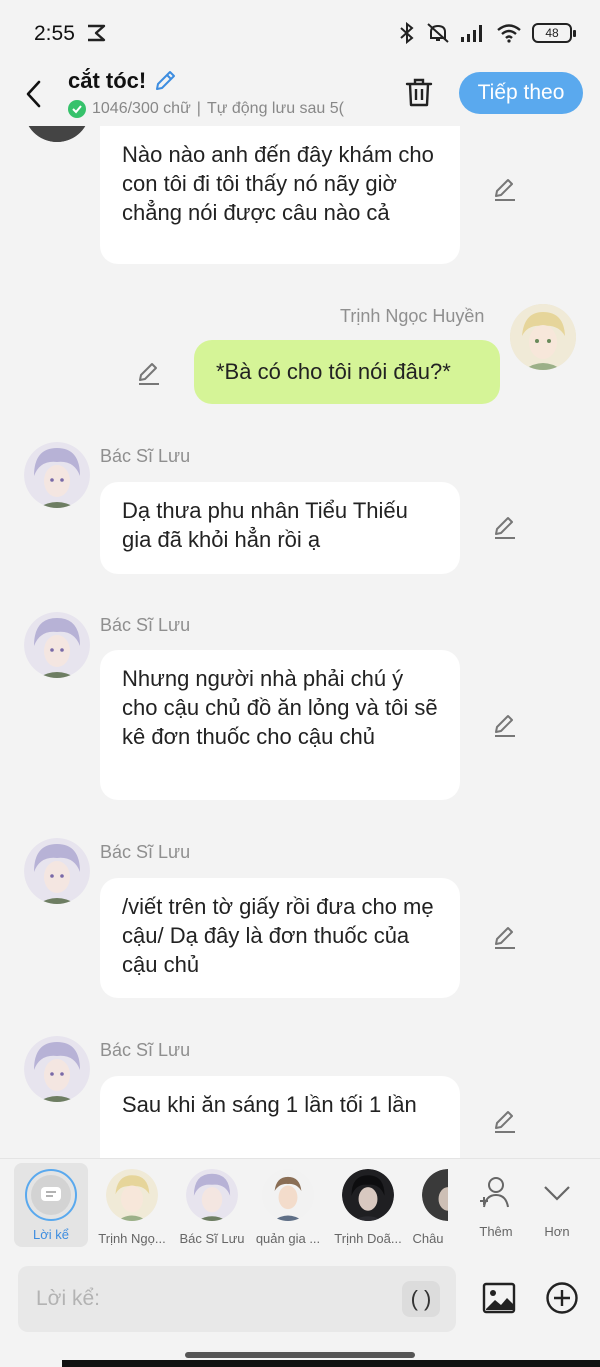 The width and height of the screenshot is (600, 1367). Describe the element at coordinates (494, 1192) in the screenshot. I see `add-person-icon` at that location.